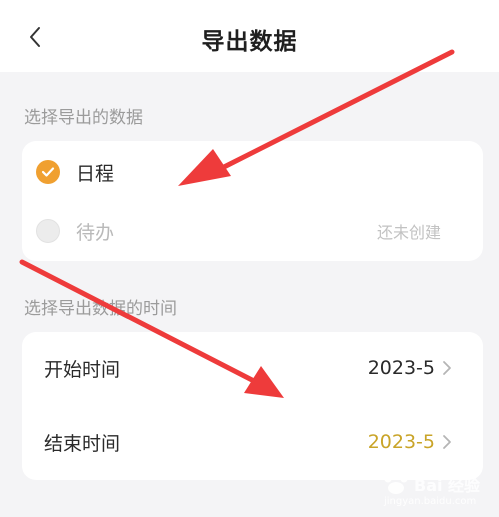  Describe the element at coordinates (252, 368) in the screenshot. I see `start-time-row: 开始时间 2023-5` at that location.